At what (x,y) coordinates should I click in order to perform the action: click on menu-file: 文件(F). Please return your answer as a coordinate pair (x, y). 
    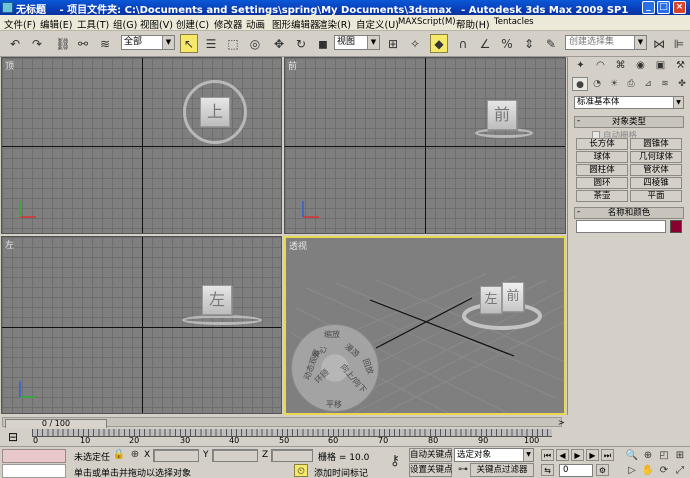
    Looking at the image, I should click on (20, 24).